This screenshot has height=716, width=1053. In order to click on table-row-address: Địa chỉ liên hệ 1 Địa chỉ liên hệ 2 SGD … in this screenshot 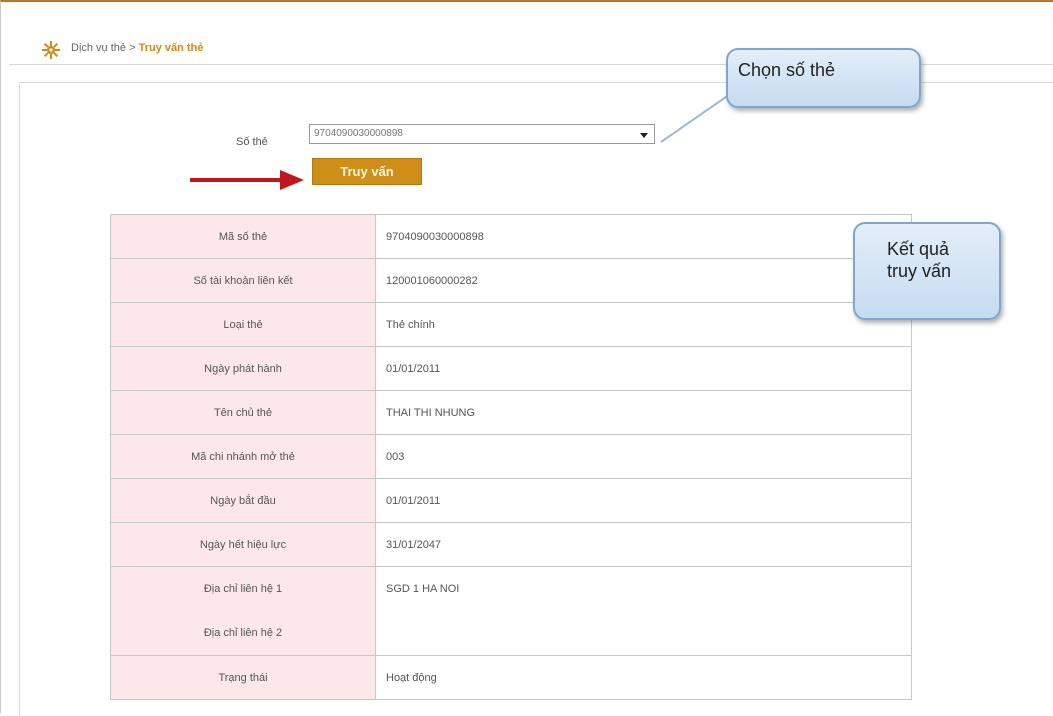, I will do `click(511, 611)`.